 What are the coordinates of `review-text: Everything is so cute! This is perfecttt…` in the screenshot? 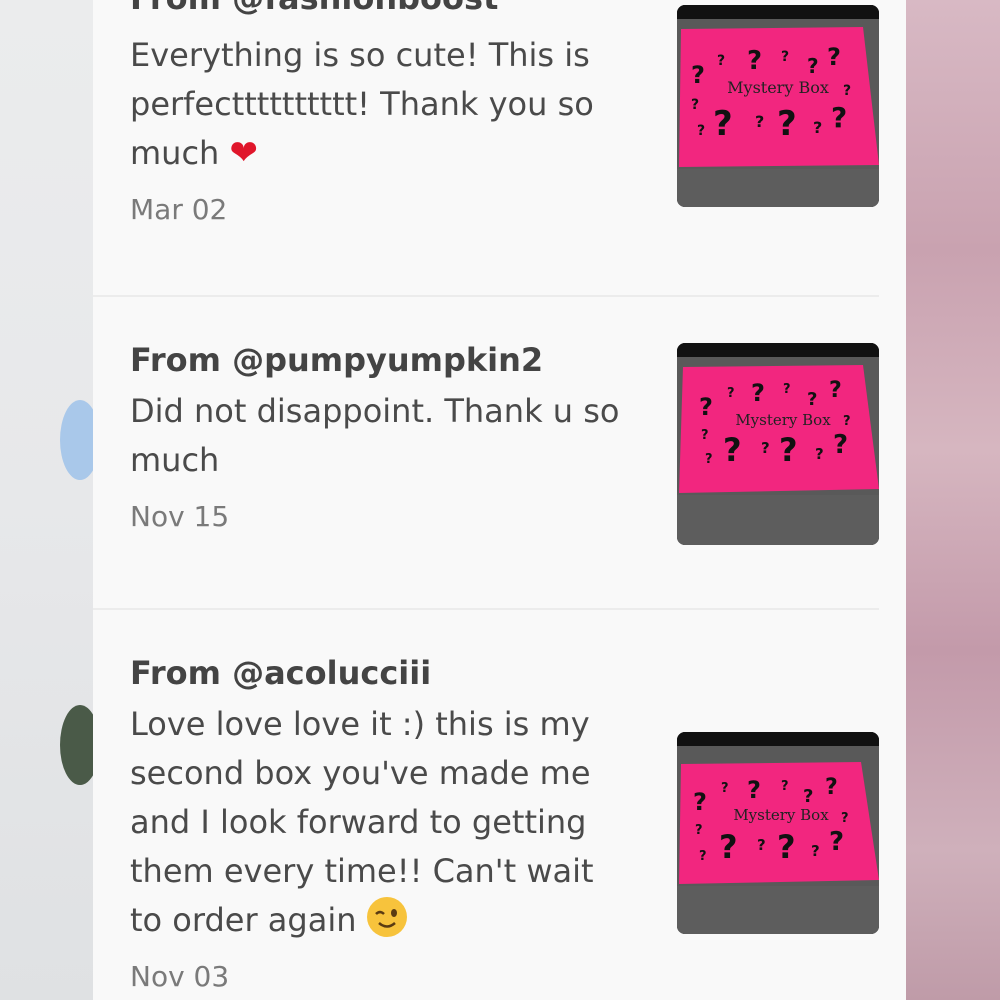 It's located at (362, 104).